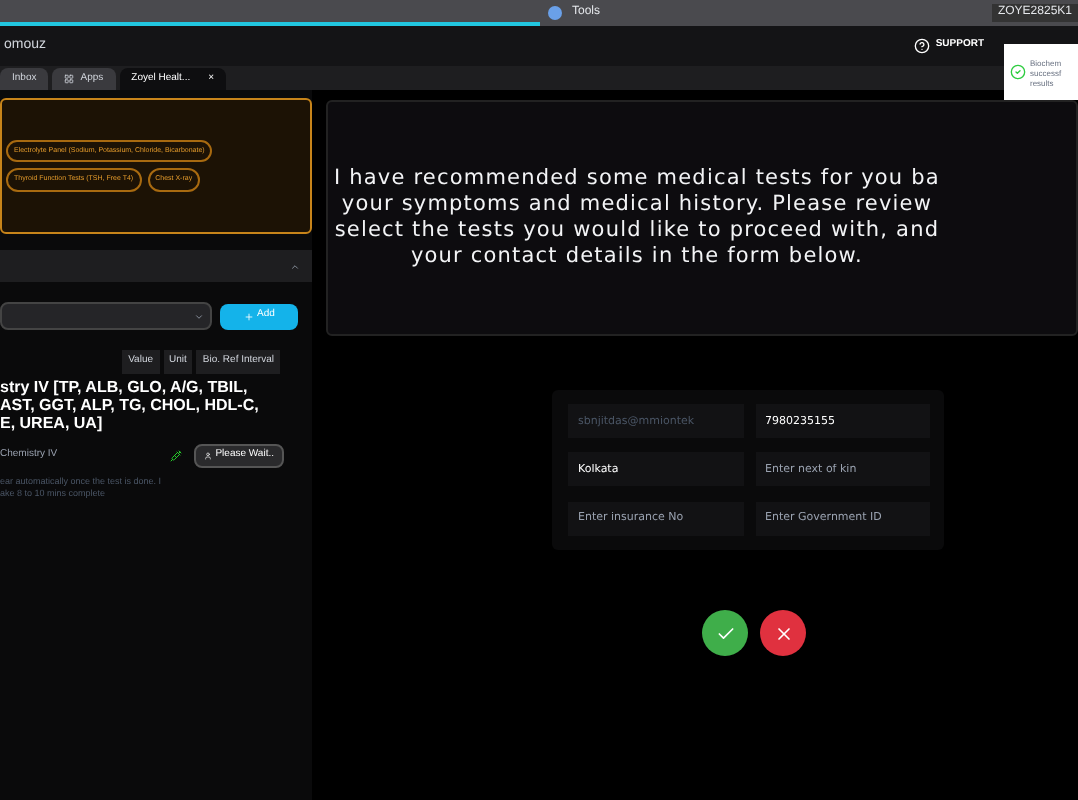 The height and width of the screenshot is (800, 1078). I want to click on assistant-message: I have recommended some medical tests for you ba your symptoms and medical history. Please review select the tests you would like to proceed with, and your contact details in the form below., so click(637, 218).